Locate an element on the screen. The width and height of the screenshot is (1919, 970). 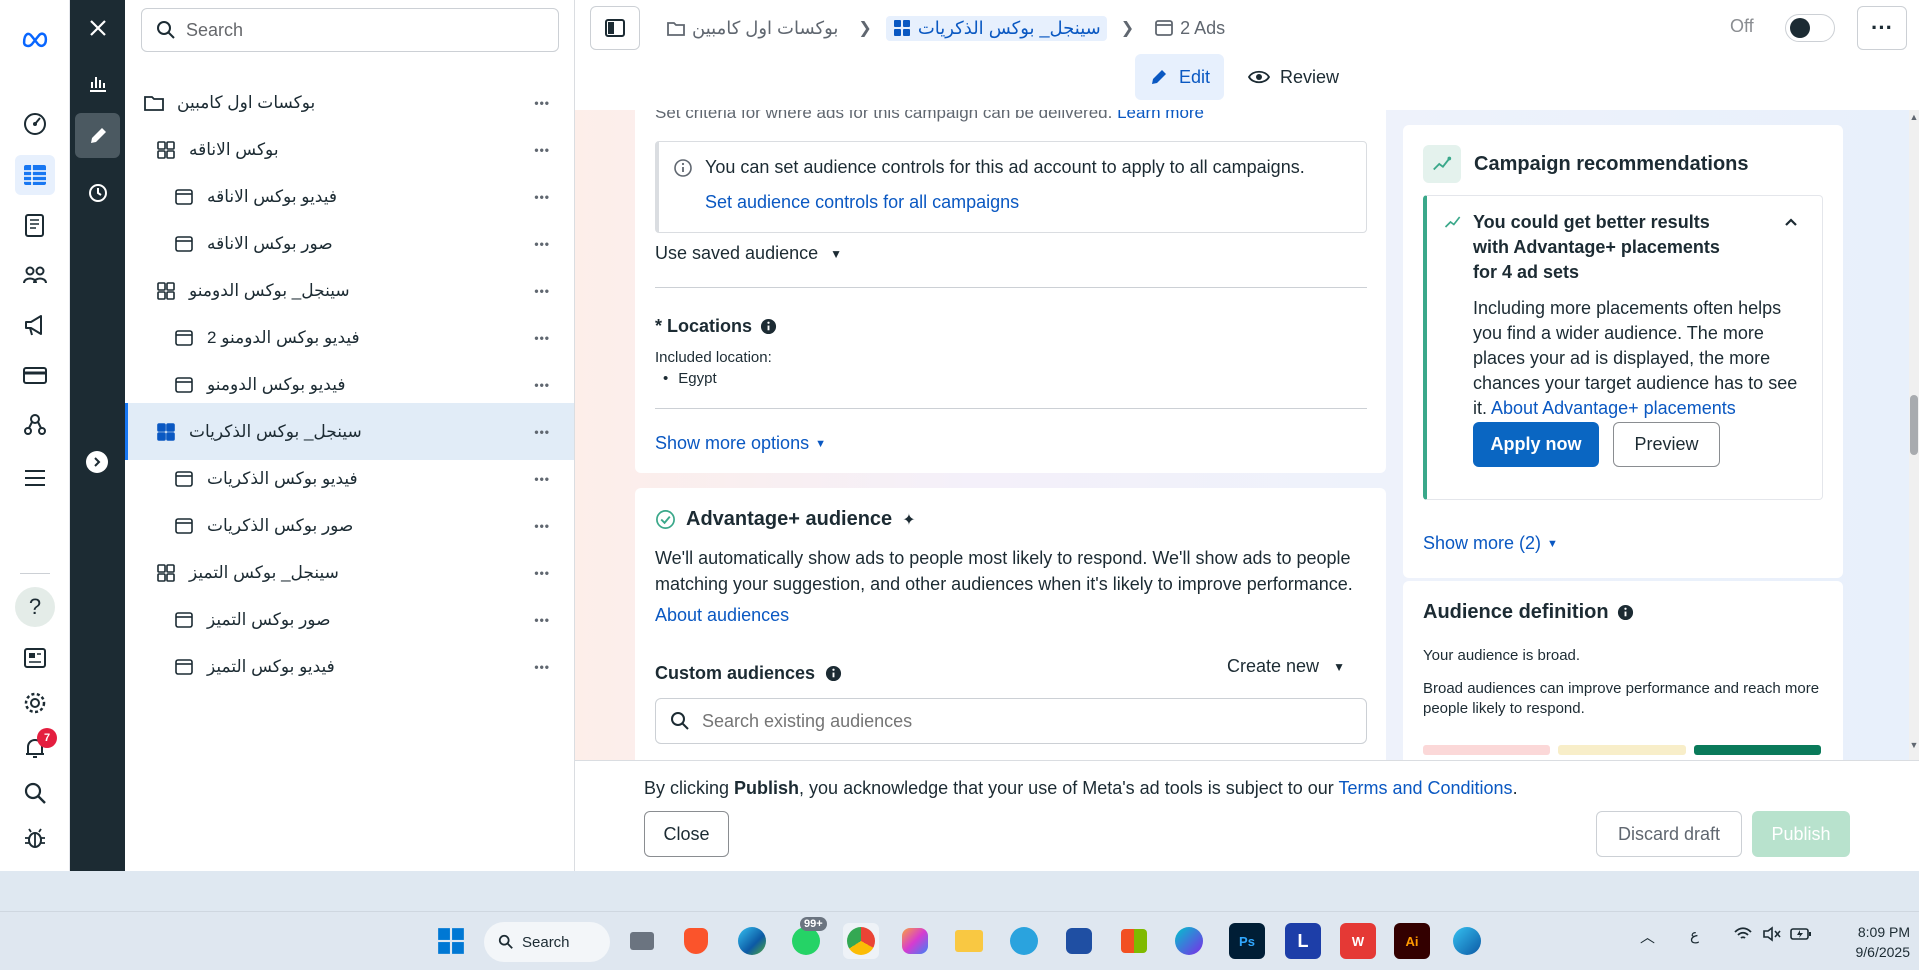
whatsapp-icon: 99+ is located at coordinates (807, 938).